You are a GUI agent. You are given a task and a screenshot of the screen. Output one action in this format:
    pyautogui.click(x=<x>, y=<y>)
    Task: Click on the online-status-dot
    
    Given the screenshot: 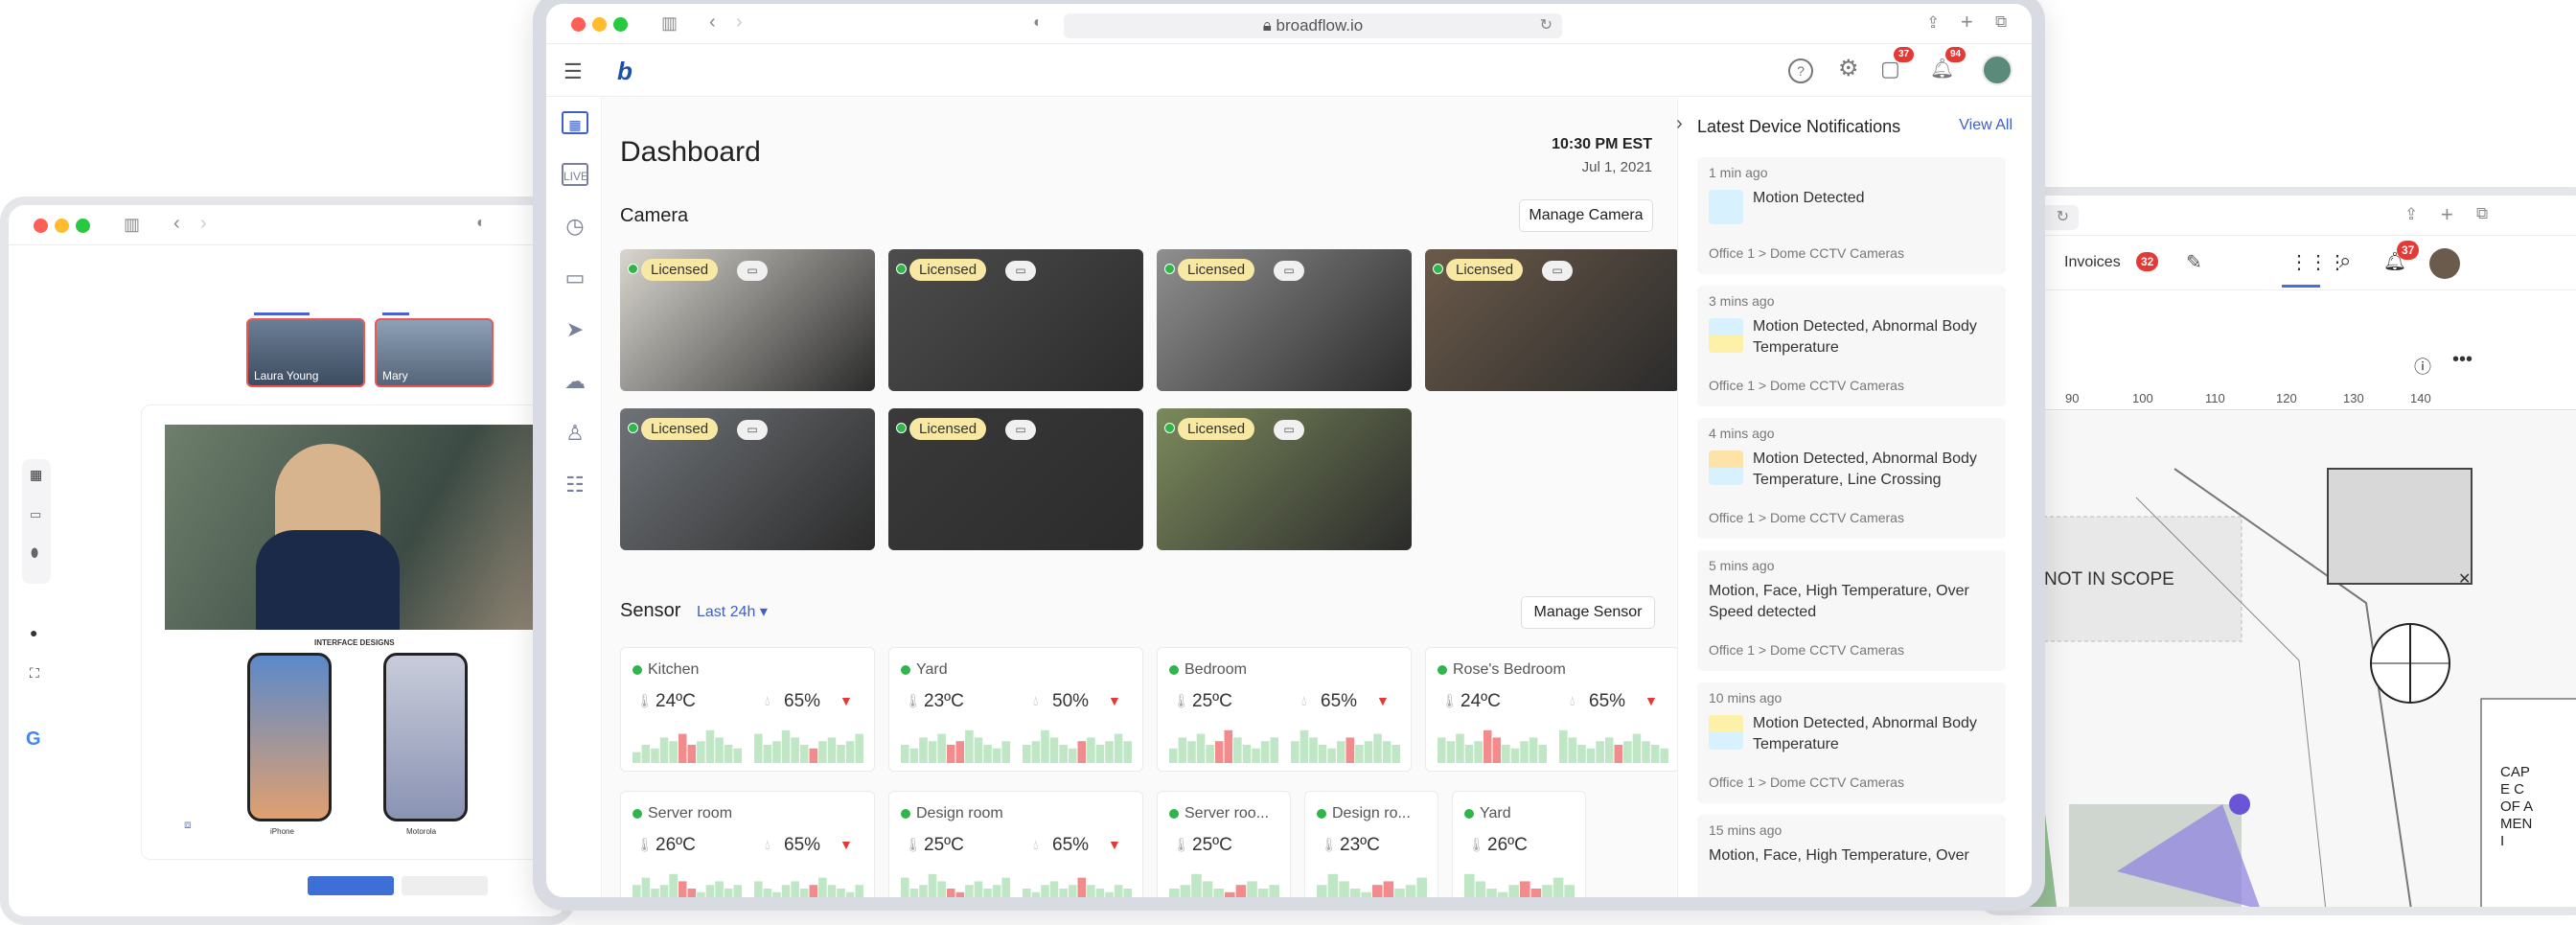 What is the action you would take?
    pyautogui.click(x=1321, y=814)
    